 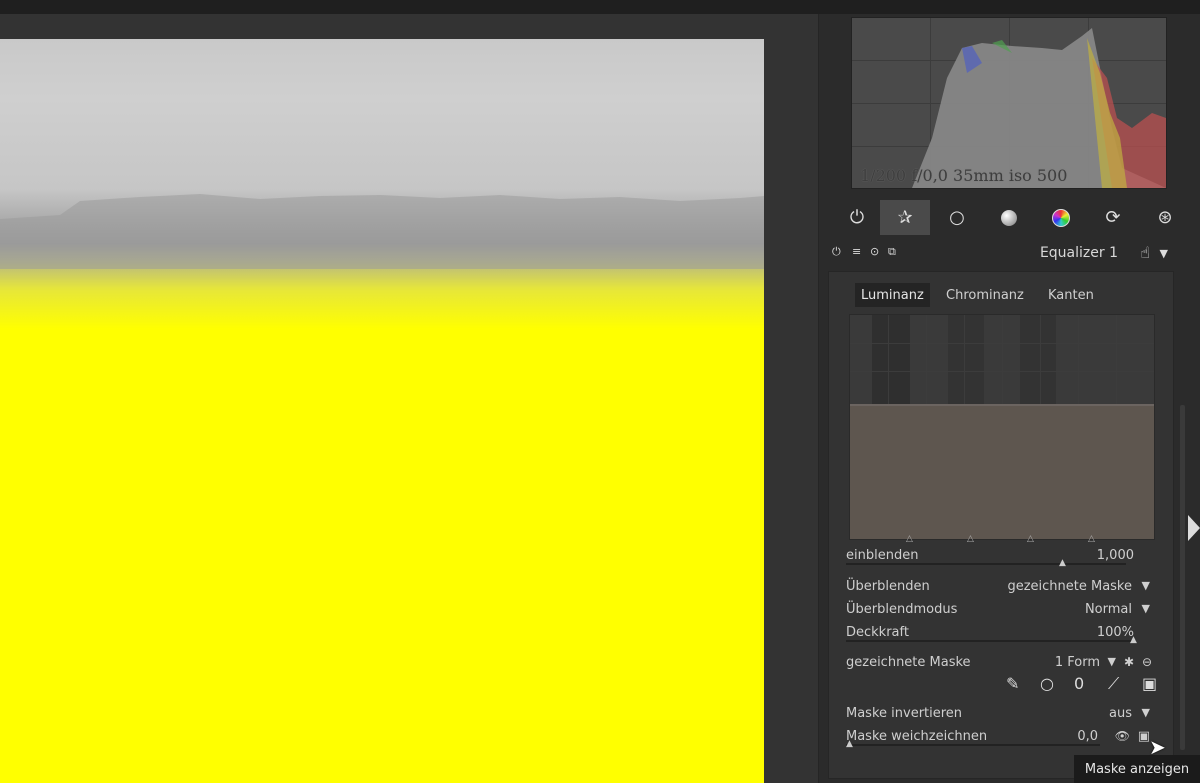 I want to click on pencil-icon: ✎, so click(x=1012, y=683).